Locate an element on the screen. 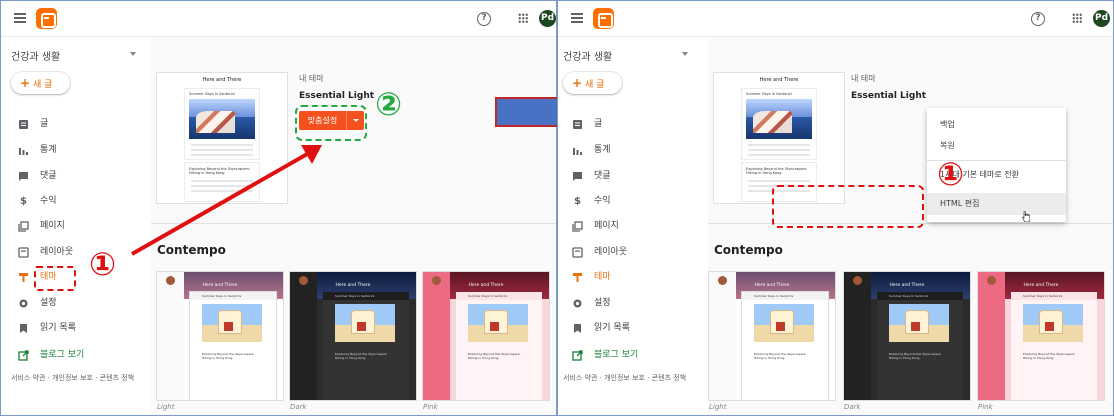 The width and height of the screenshot is (1114, 416). earnings-icon: $ is located at coordinates (577, 201).